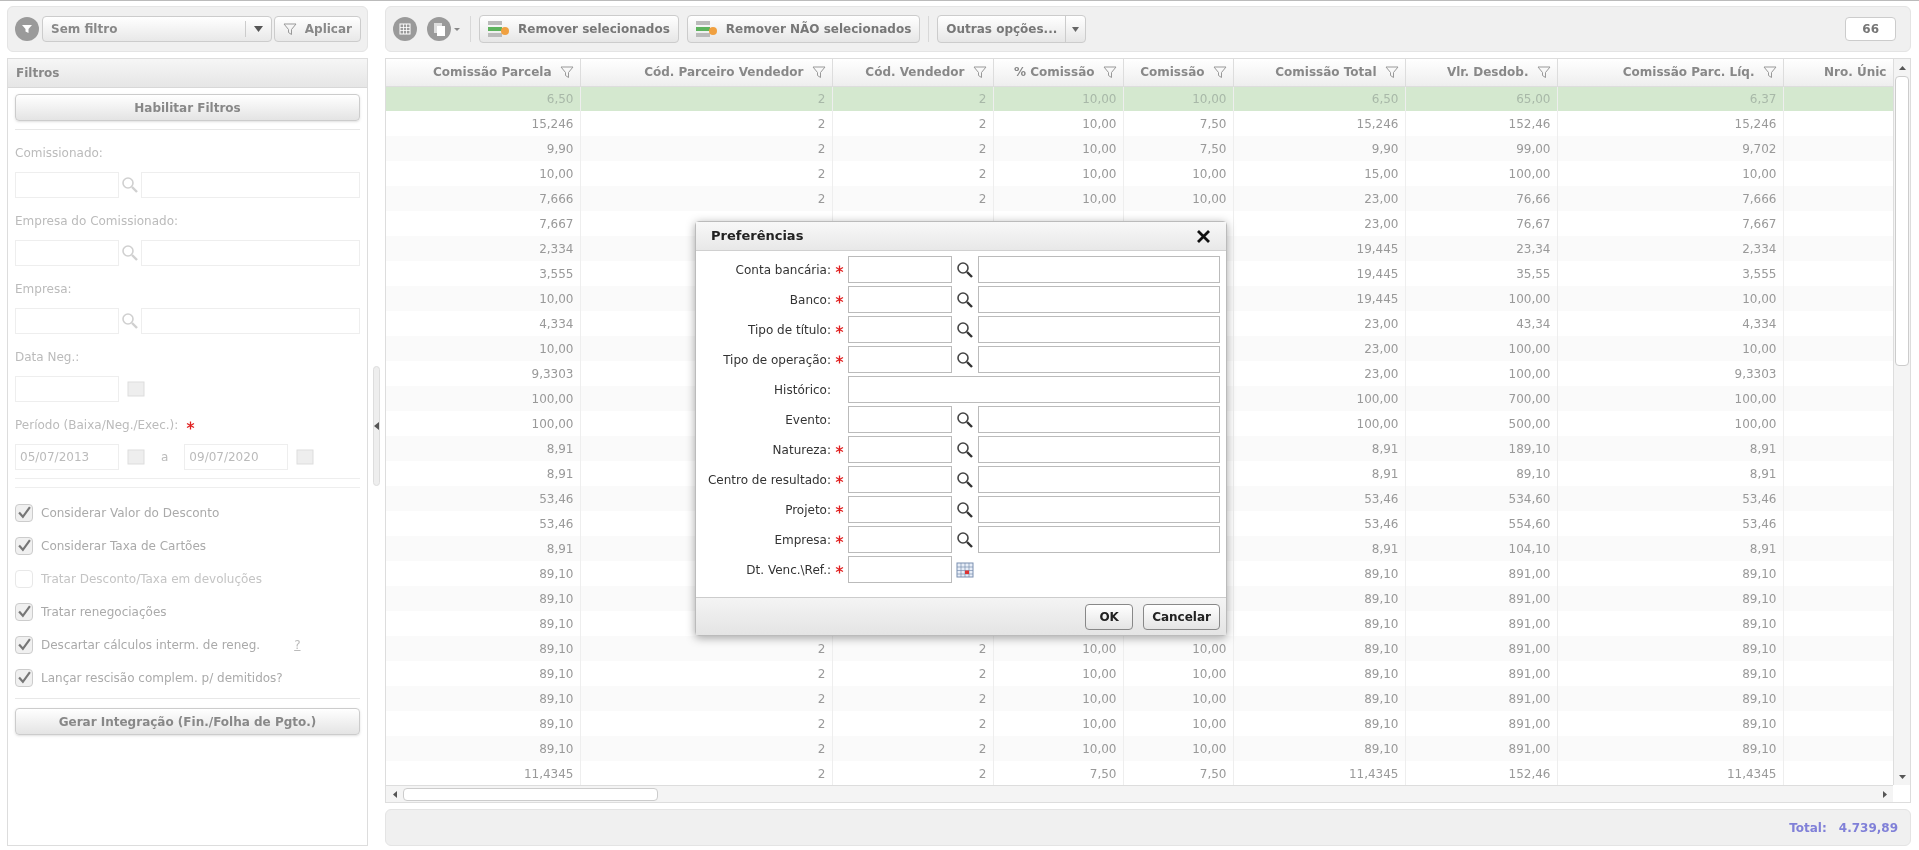  What do you see at coordinates (1377, 273) in the screenshot?
I see `table-cell: 19,445` at bounding box center [1377, 273].